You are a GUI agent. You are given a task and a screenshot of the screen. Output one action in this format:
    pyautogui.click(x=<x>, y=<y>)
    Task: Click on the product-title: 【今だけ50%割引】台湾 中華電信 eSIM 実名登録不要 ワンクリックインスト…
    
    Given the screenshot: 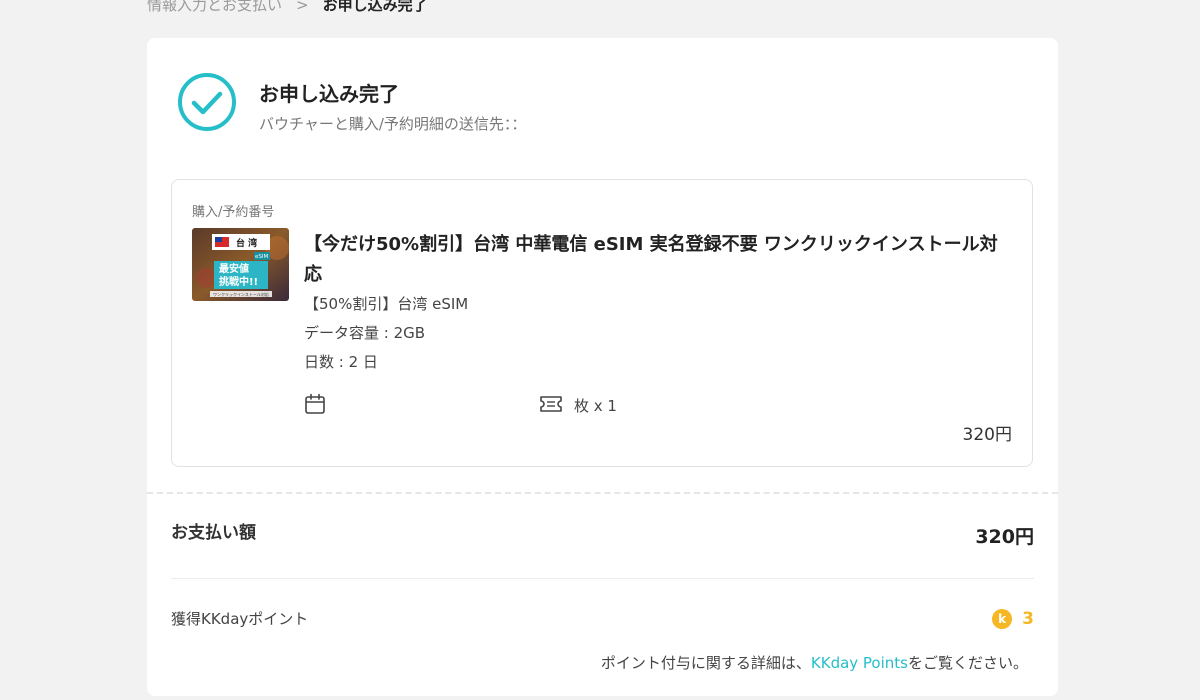 What is the action you would take?
    pyautogui.click(x=654, y=260)
    